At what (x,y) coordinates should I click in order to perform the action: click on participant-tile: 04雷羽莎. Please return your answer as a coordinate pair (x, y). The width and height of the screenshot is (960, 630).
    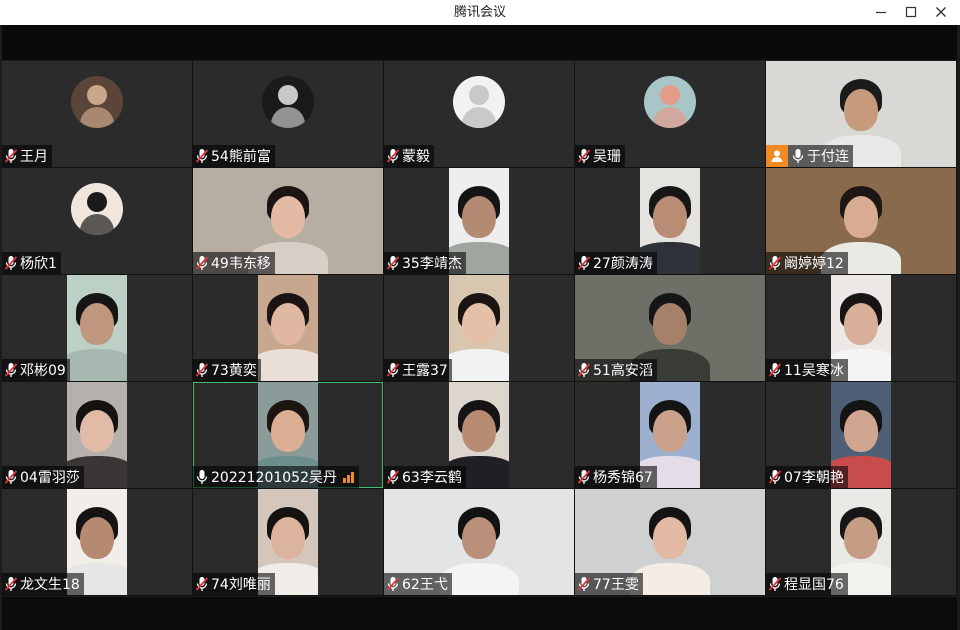
    Looking at the image, I should click on (97, 435).